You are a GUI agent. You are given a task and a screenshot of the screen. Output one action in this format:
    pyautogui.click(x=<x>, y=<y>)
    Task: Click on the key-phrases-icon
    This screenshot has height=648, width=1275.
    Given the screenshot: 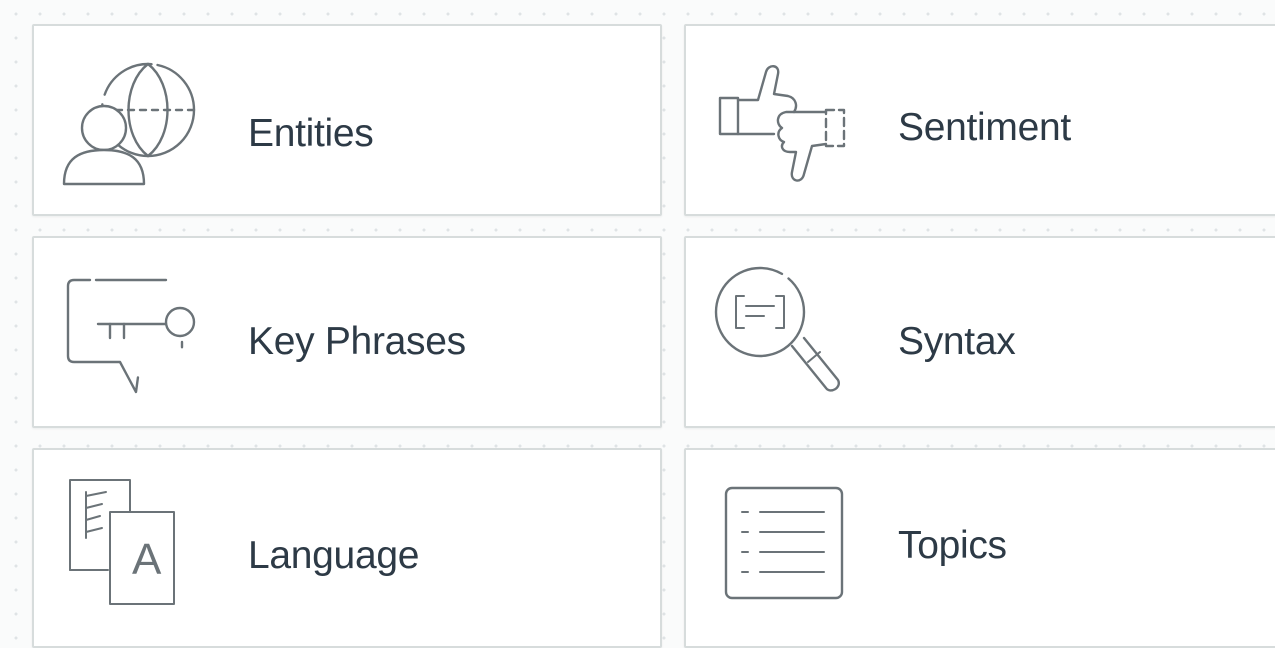 What is the action you would take?
    pyautogui.click(x=132, y=337)
    